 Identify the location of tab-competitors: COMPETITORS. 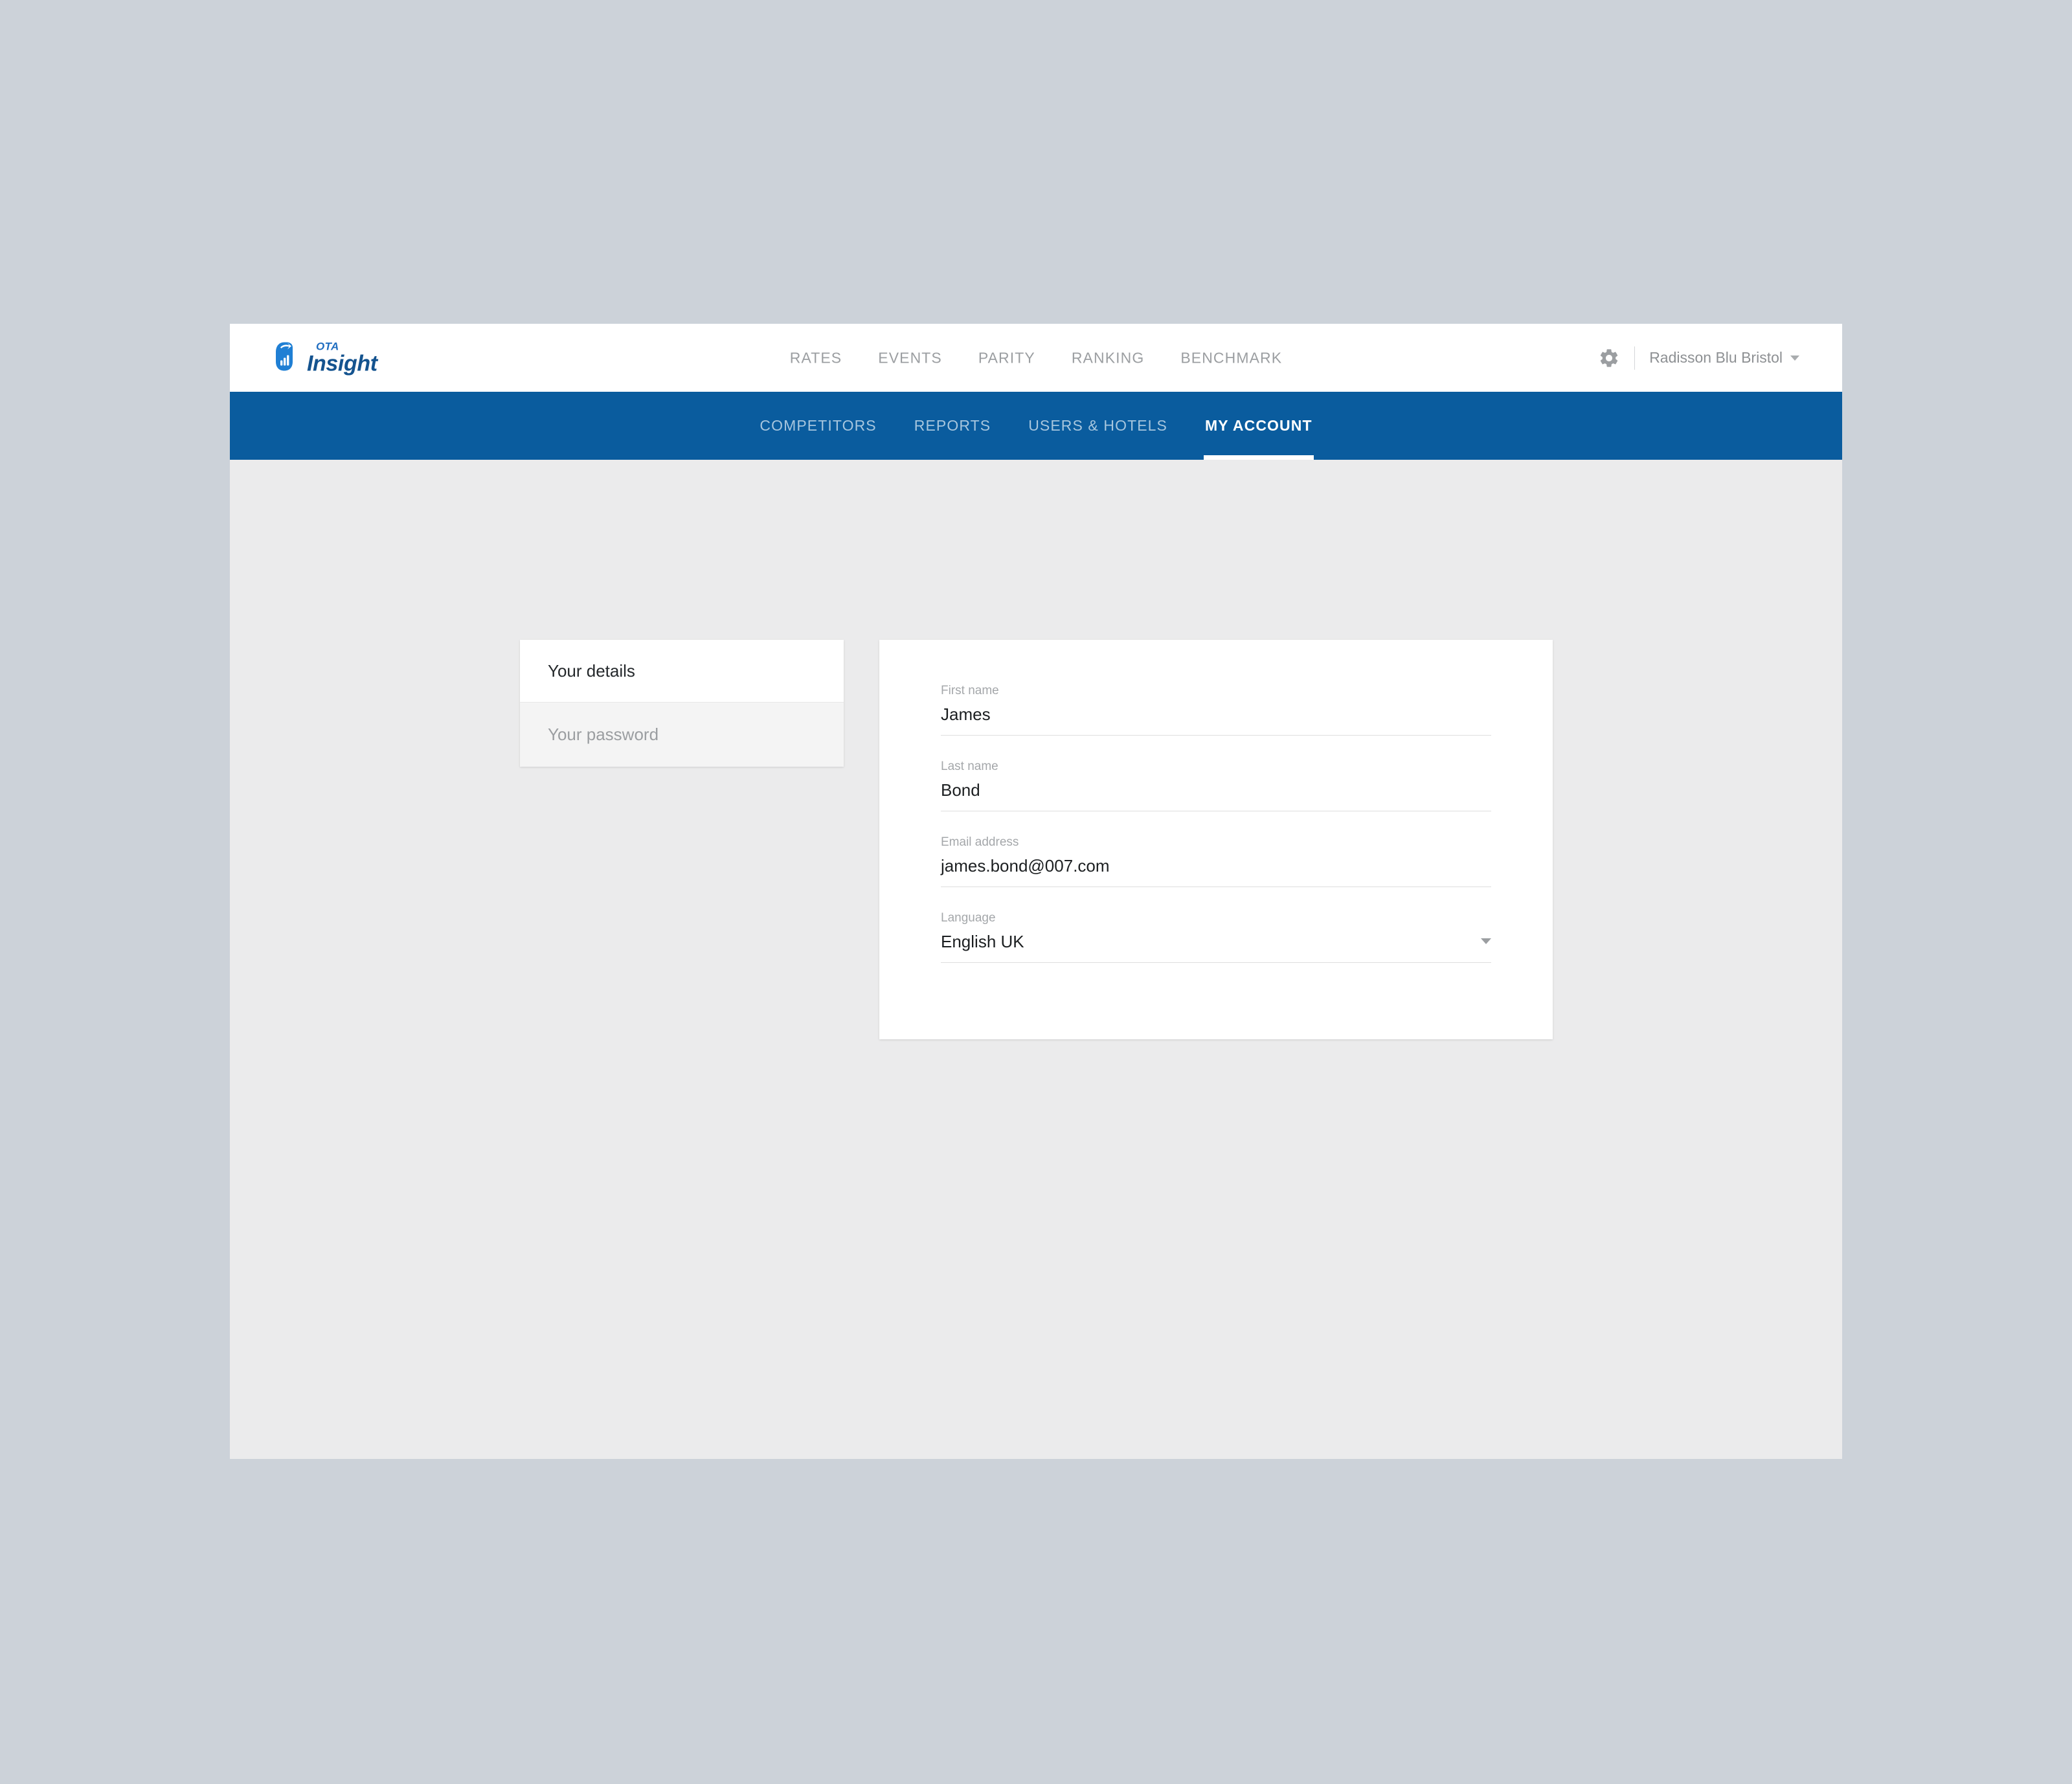
(817, 426).